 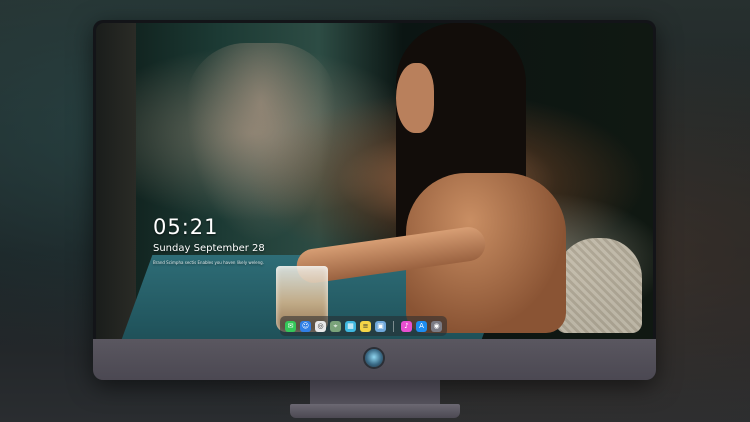 What do you see at coordinates (261, 143) in the screenshot?
I see `window-reflection` at bounding box center [261, 143].